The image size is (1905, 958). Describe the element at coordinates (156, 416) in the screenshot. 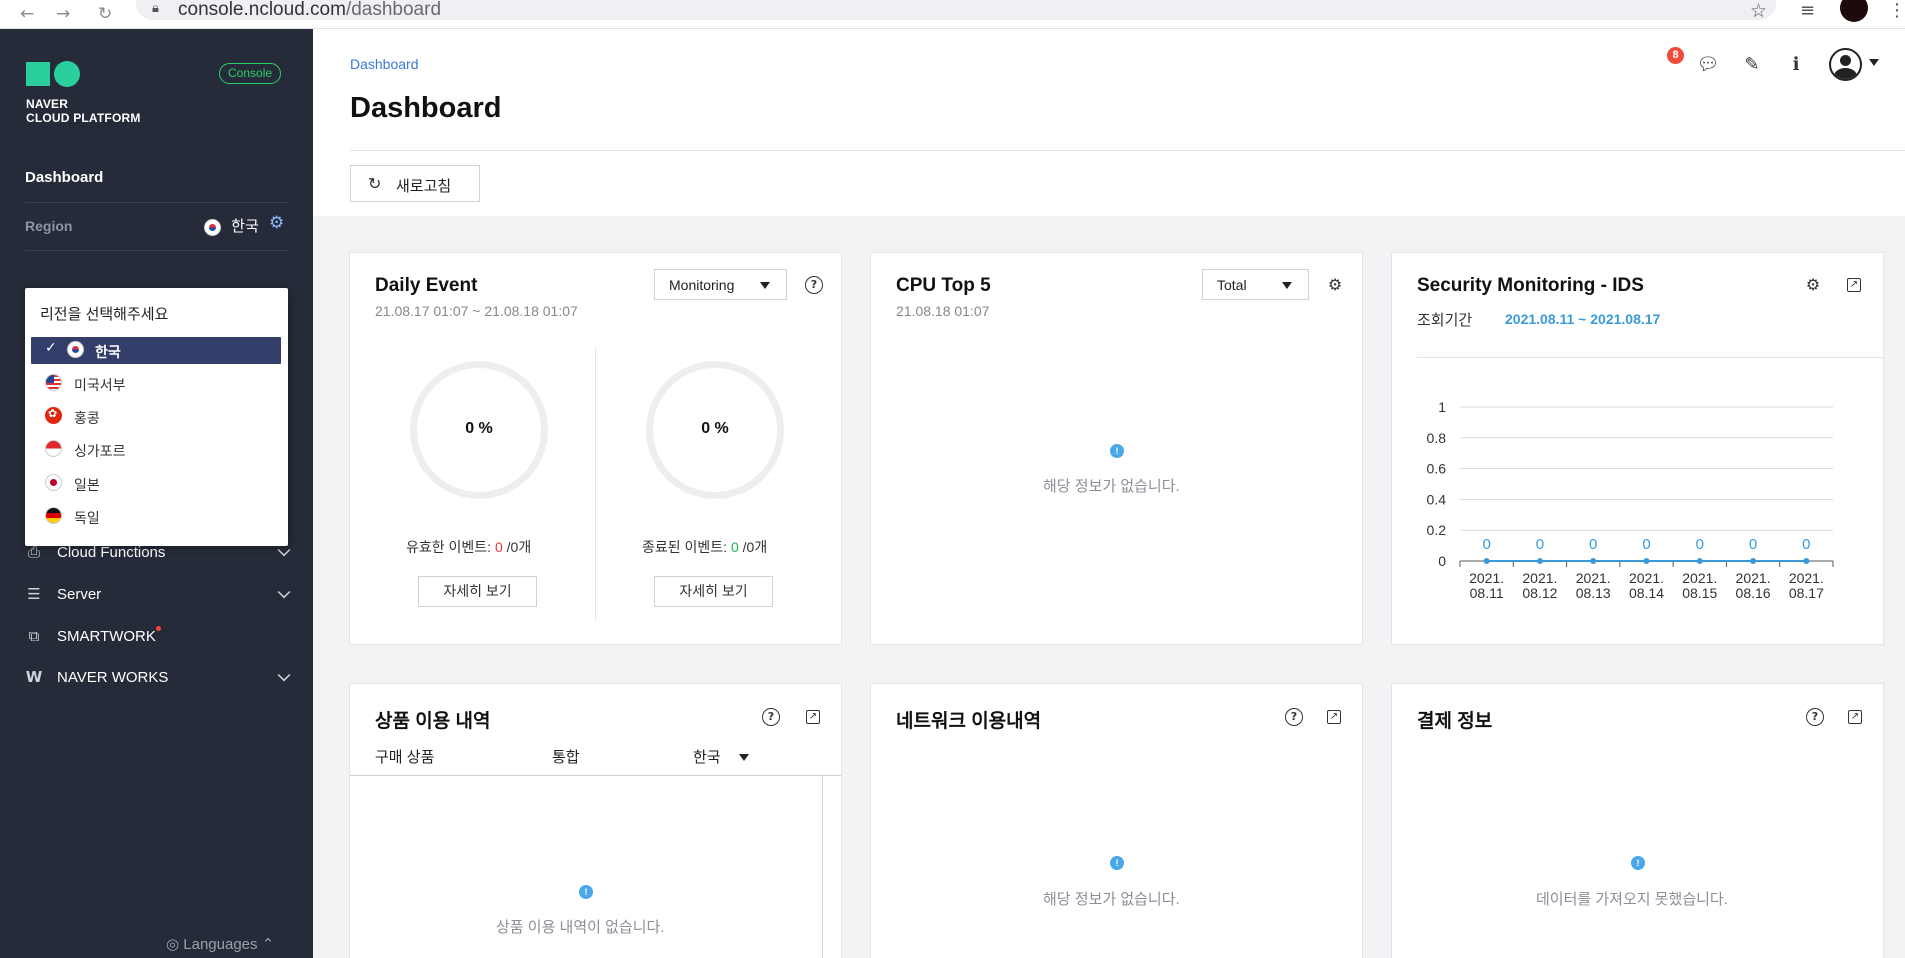

I see `region-option-hong-kong: 홍콩` at that location.